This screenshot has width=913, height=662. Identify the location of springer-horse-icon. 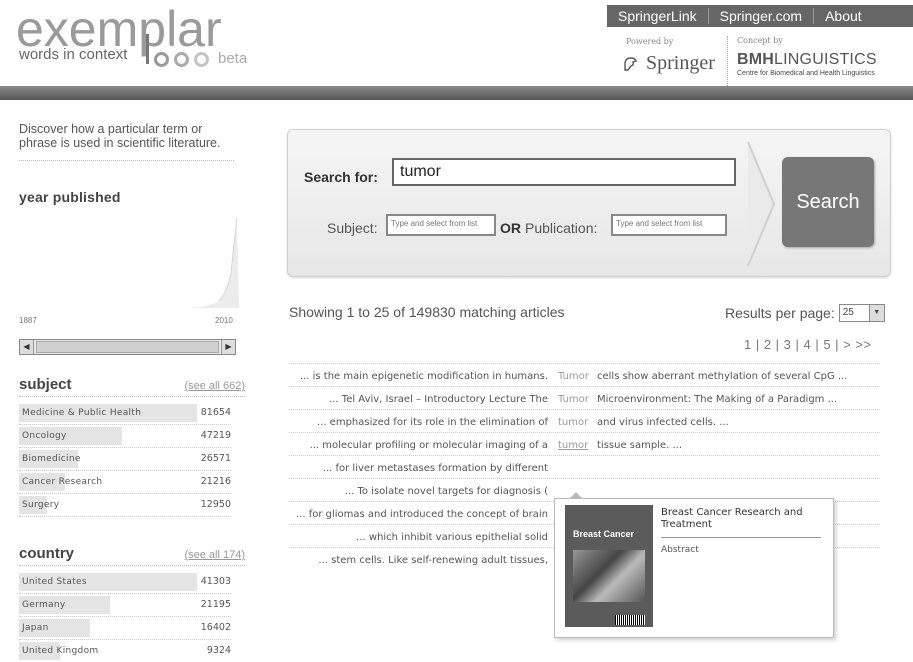
(630, 63).